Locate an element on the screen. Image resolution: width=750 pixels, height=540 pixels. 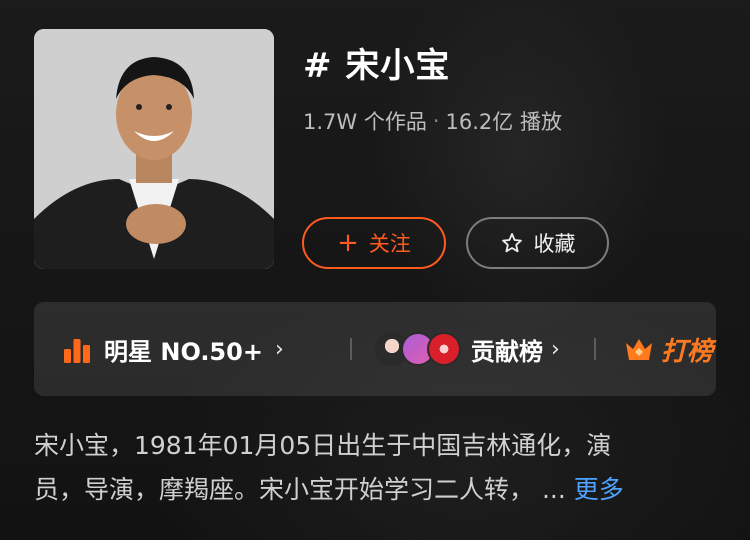
star-rank-label: 明星 NO.50+ is located at coordinates (183, 351).